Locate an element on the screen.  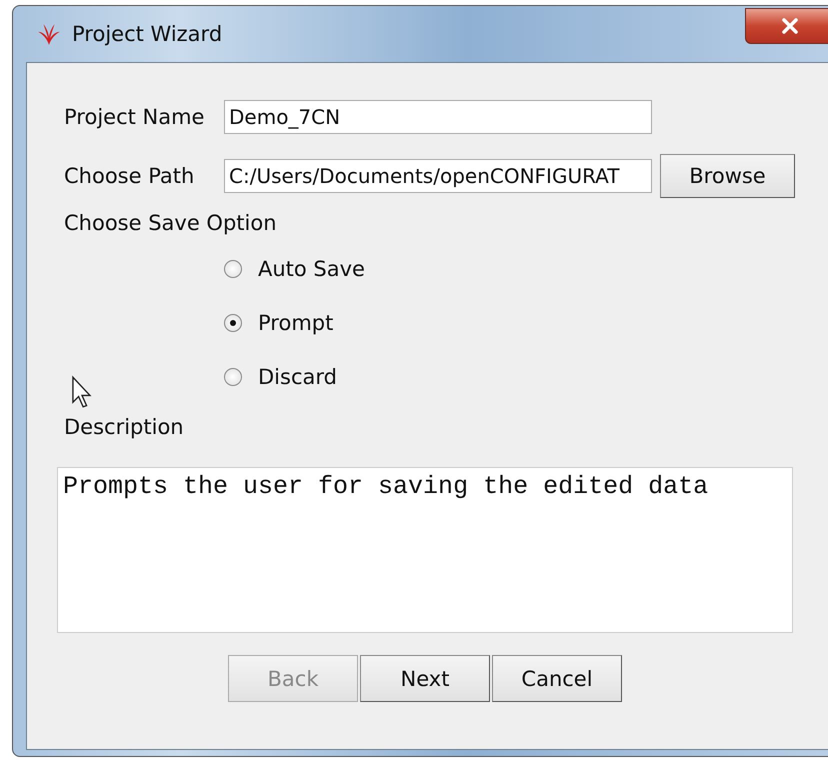
mouse-cursor-icon is located at coordinates (82, 392).